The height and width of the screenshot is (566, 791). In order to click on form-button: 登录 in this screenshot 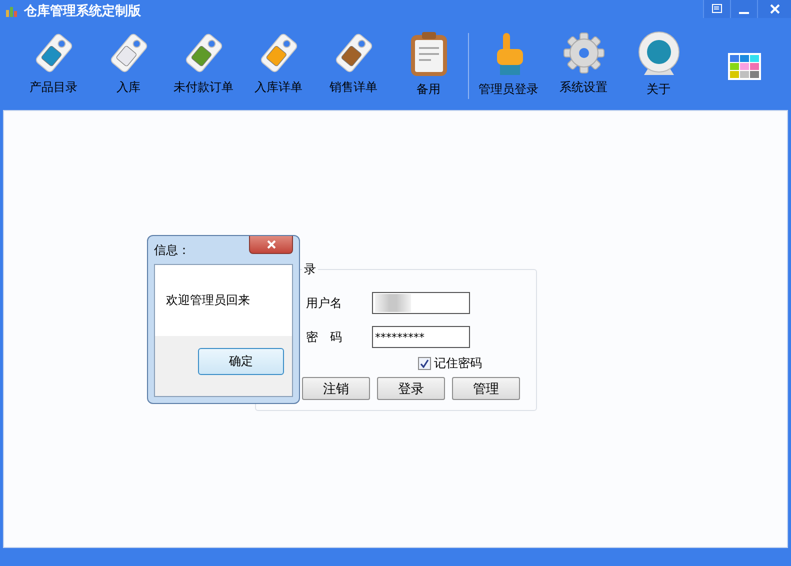, I will do `click(411, 388)`.